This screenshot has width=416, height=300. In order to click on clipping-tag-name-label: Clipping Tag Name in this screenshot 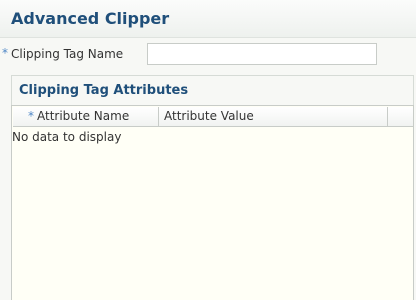, I will do `click(67, 54)`.